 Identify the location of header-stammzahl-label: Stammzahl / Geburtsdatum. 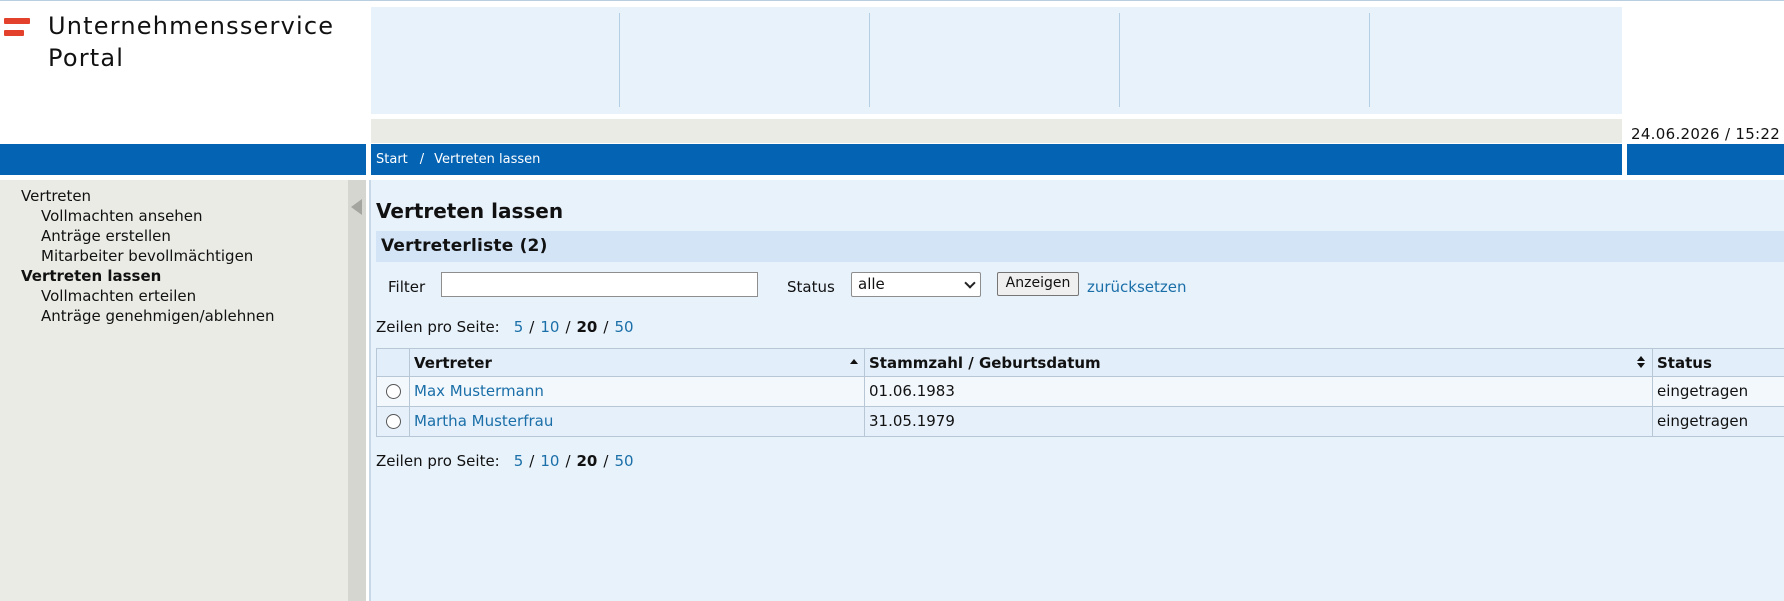
(985, 363).